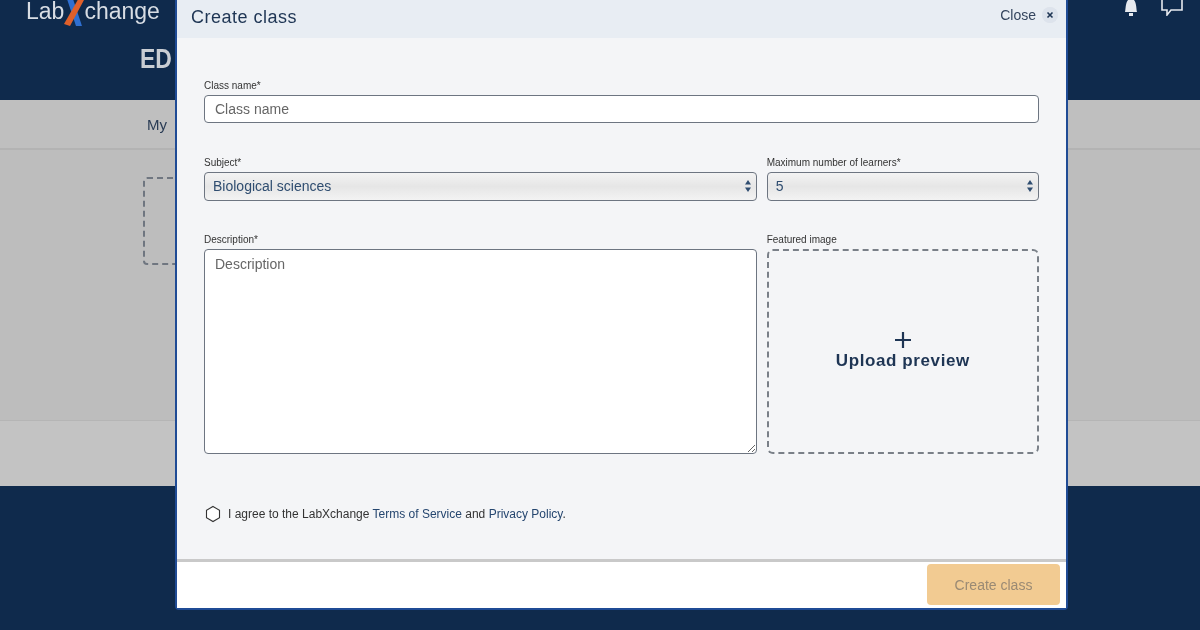 The image size is (1200, 630). I want to click on class-name-field: Class name, so click(621, 108).